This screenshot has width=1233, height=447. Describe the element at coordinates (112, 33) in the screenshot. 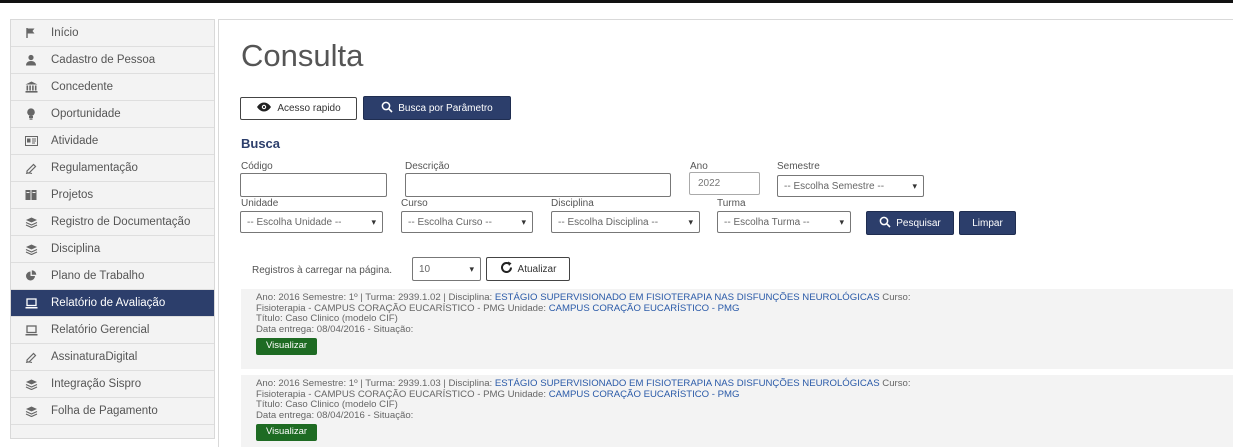

I see `sidebar-item-inicio: Início` at that location.